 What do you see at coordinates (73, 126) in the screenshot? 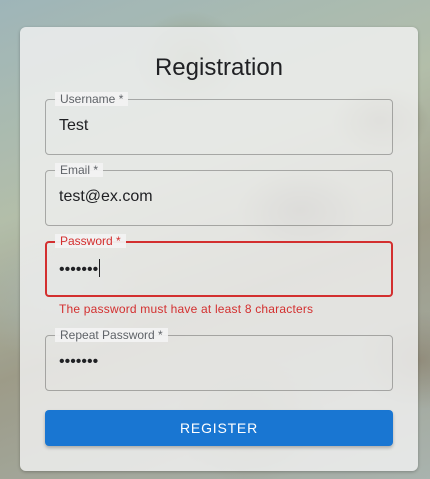
I see `username-value: Test` at bounding box center [73, 126].